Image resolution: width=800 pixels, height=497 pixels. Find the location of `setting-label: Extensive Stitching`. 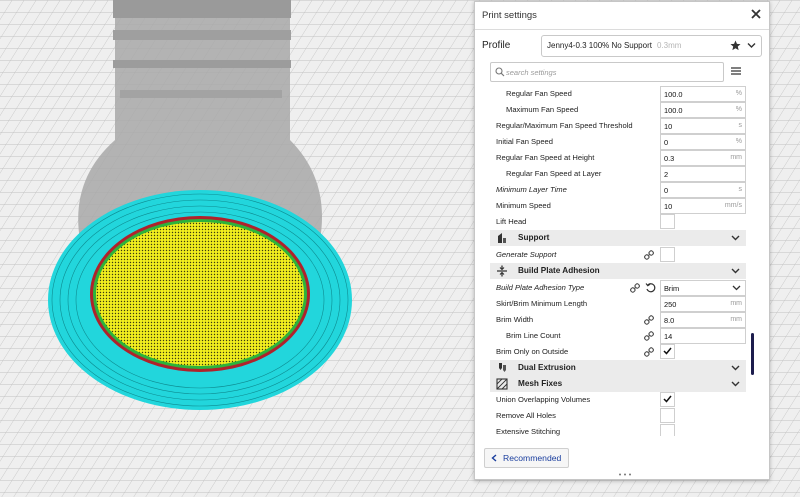

setting-label: Extensive Stitching is located at coordinates (528, 431).